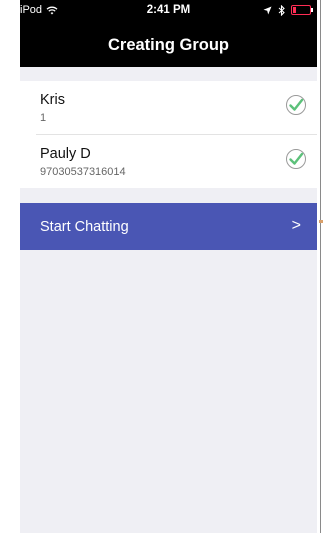 The width and height of the screenshot is (323, 533). Describe the element at coordinates (43, 118) in the screenshot. I see `contact-detail: 1` at that location.